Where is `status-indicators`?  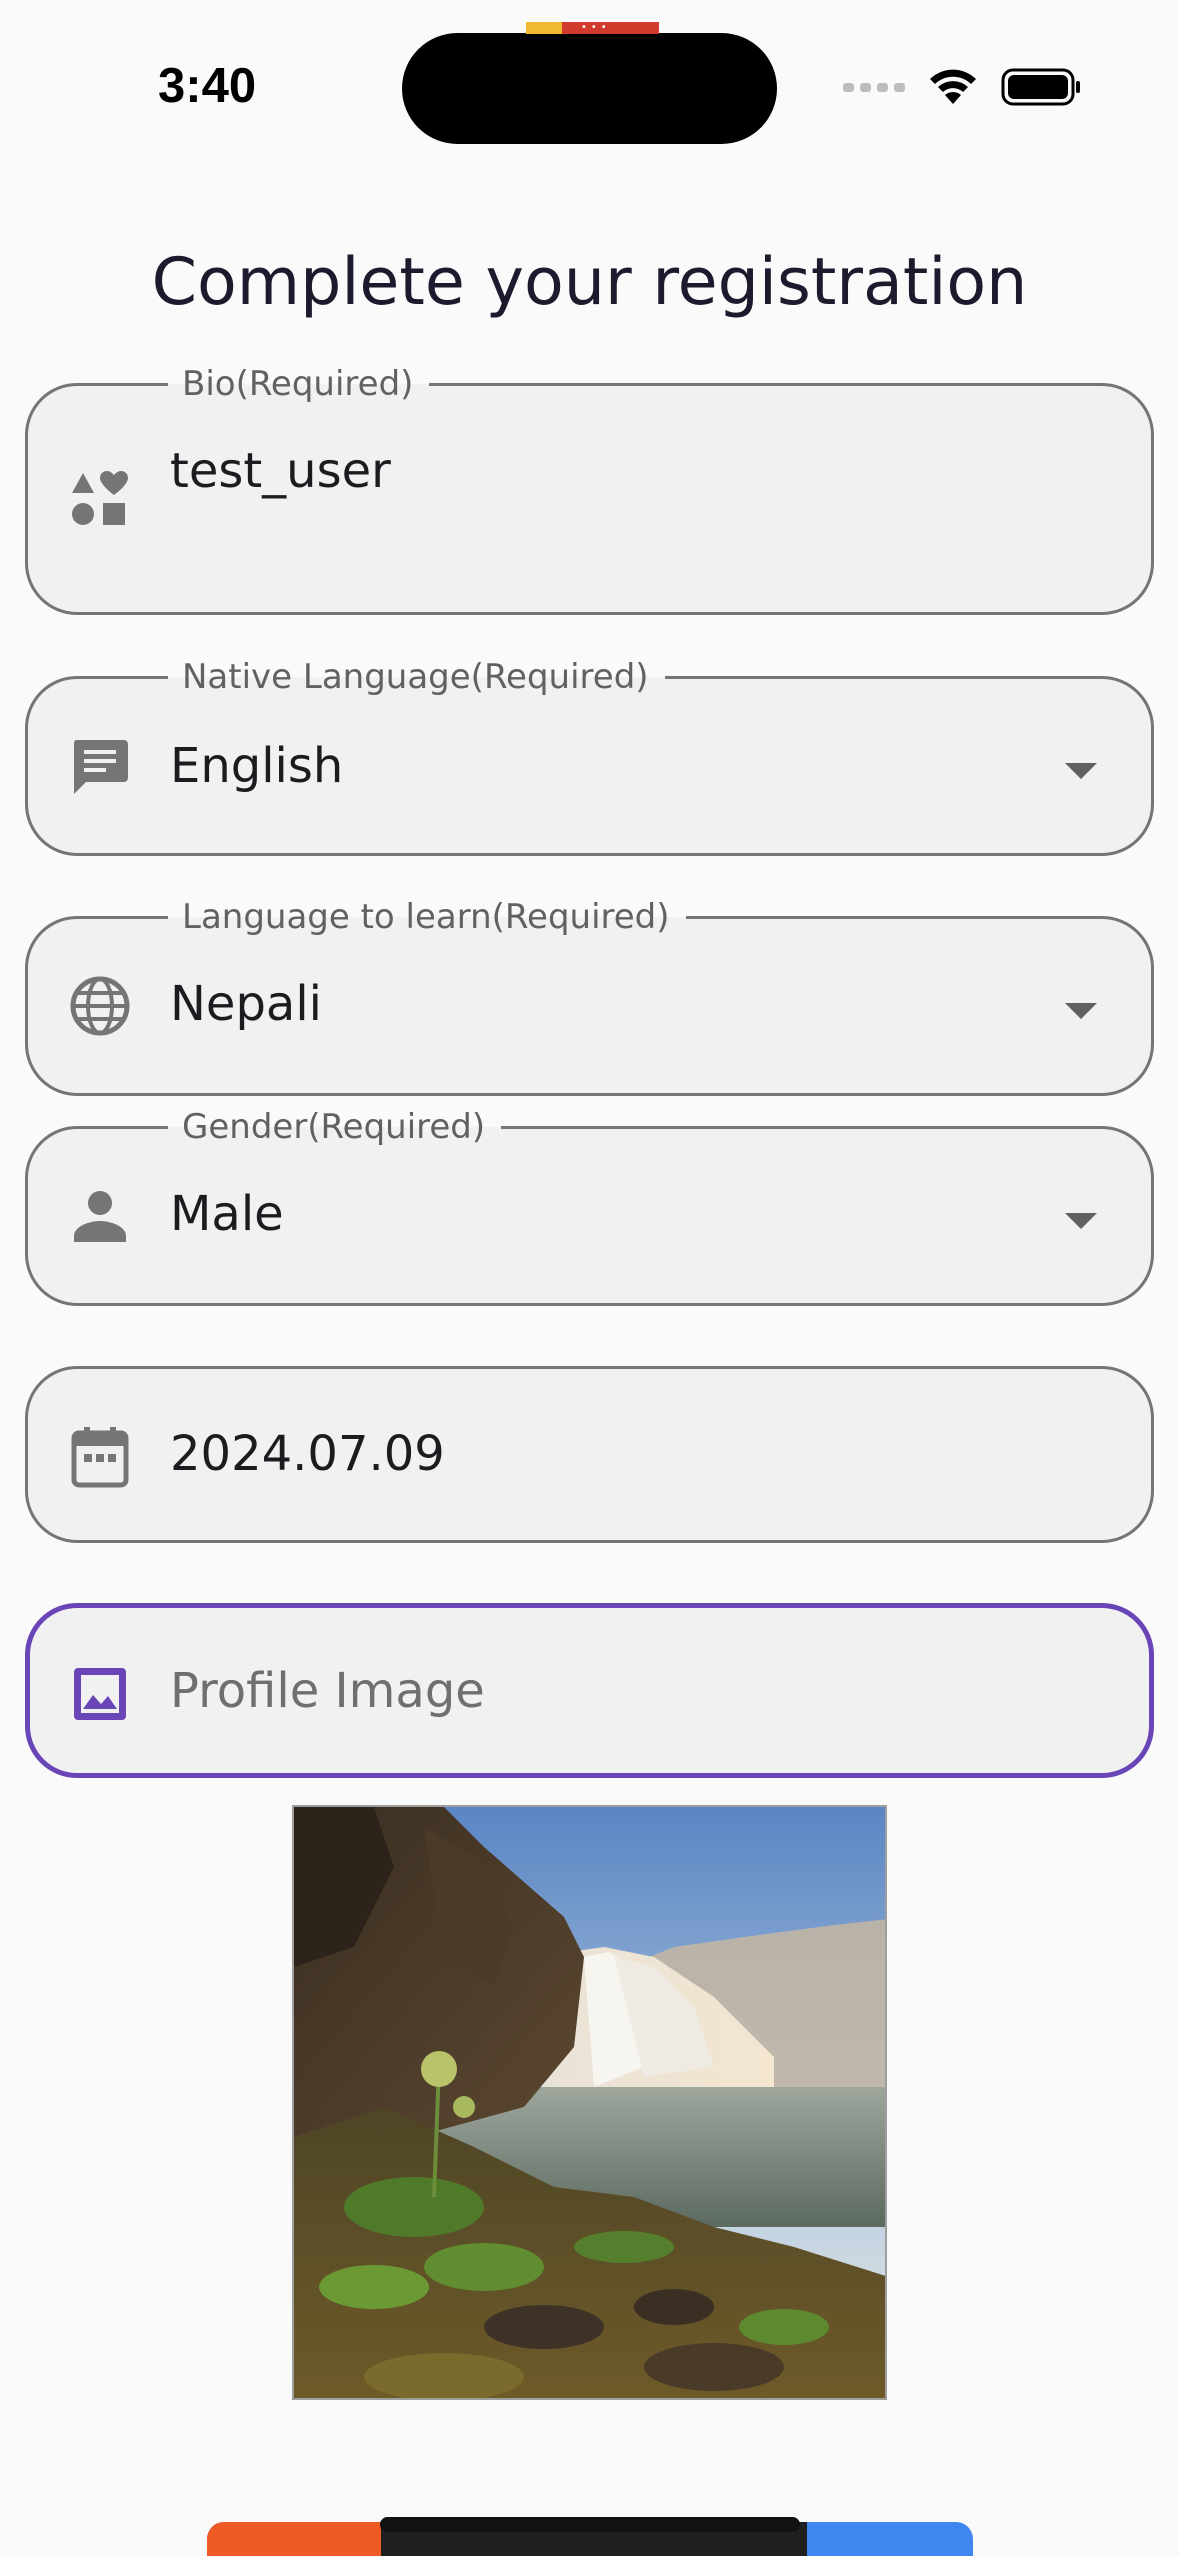
status-indicators is located at coordinates (962, 87).